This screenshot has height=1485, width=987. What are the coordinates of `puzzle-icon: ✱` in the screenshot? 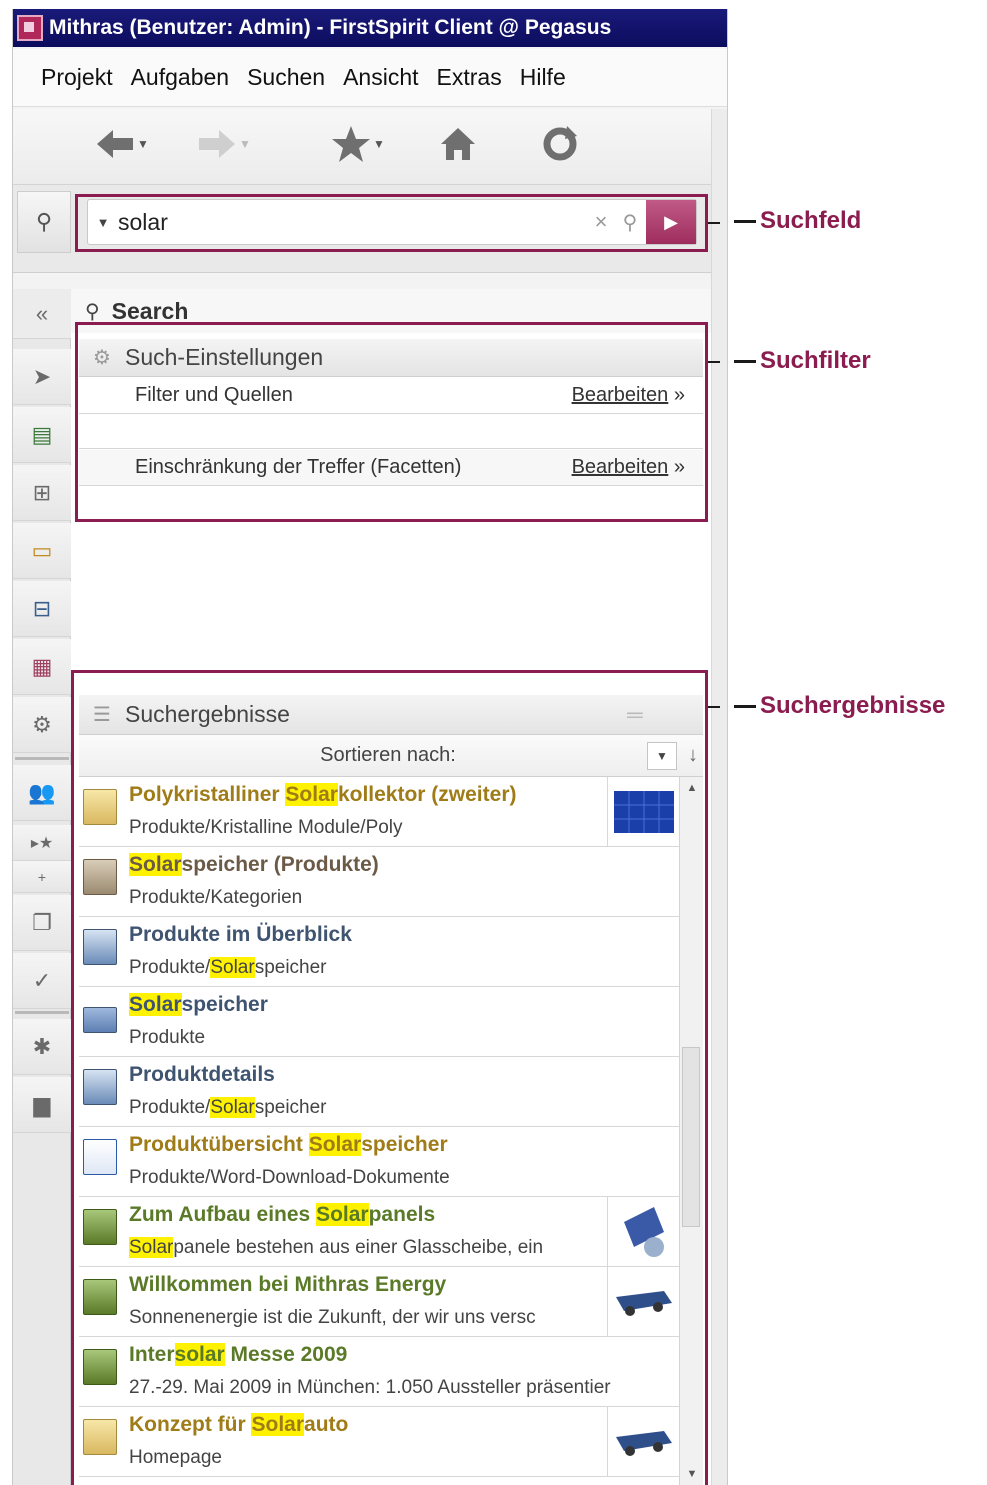 It's located at (42, 1046).